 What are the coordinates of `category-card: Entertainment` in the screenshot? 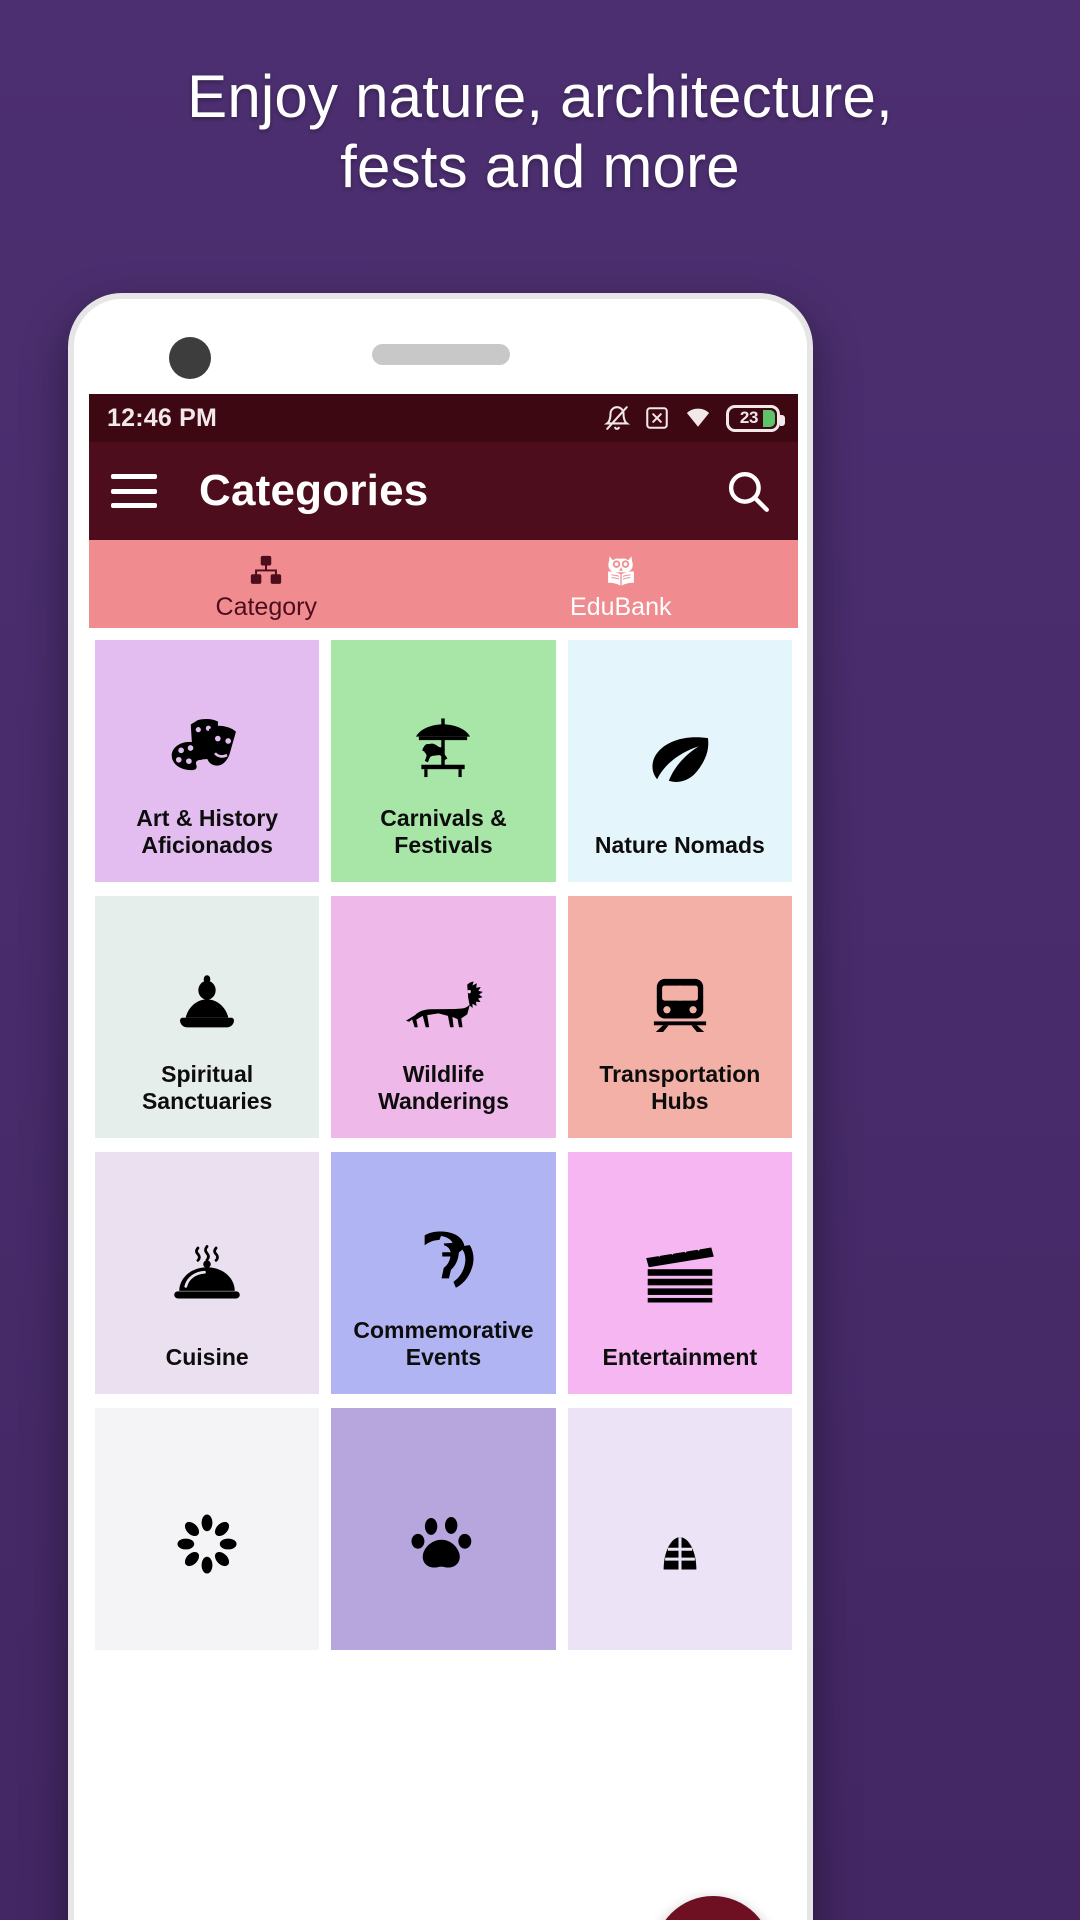 It's located at (679, 1273).